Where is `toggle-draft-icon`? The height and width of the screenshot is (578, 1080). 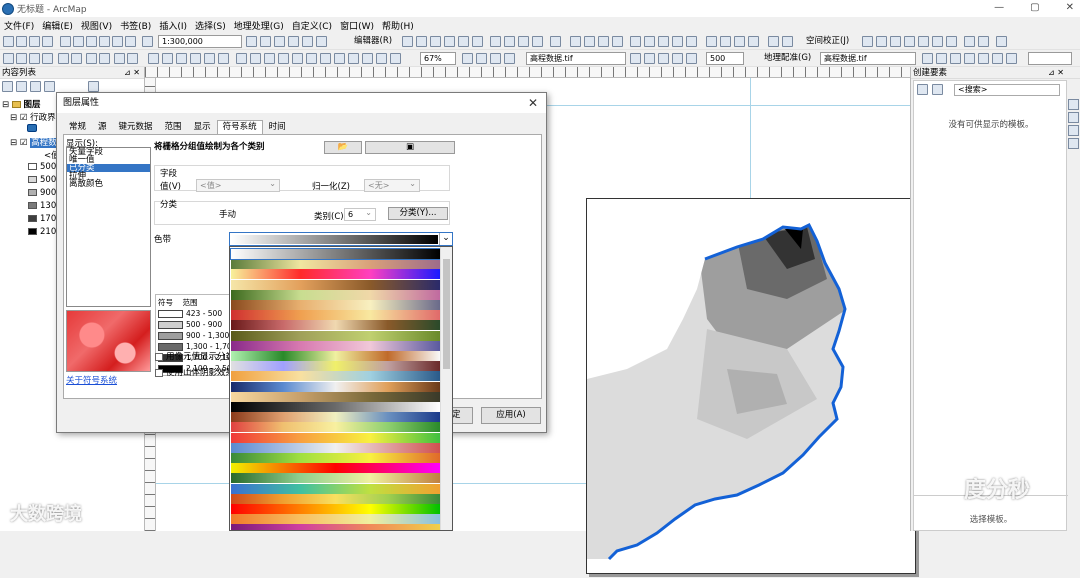
toggle-draft-icon is located at coordinates (367, 58).